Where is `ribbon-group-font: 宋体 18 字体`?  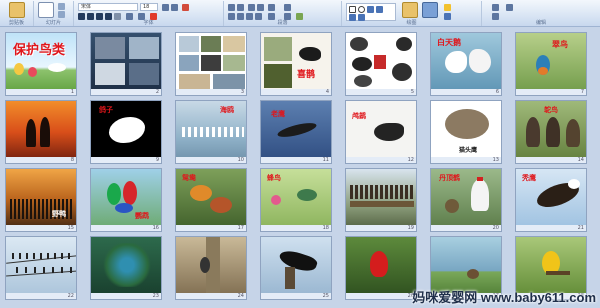
ribbon-group-font: 宋体 18 字体 is located at coordinates (149, 13).